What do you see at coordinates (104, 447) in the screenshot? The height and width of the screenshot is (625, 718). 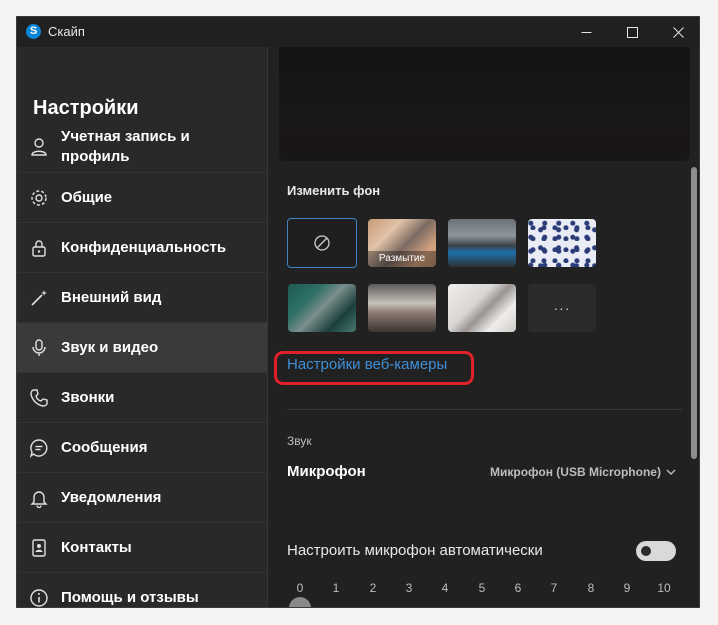 I see `sidebar-item-label: Сообщения` at bounding box center [104, 447].